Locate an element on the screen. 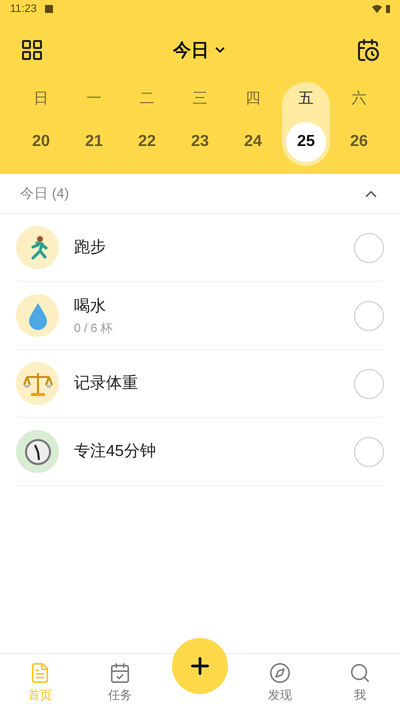 This screenshot has height=711, width=400. notification-icon is located at coordinates (48, 9).